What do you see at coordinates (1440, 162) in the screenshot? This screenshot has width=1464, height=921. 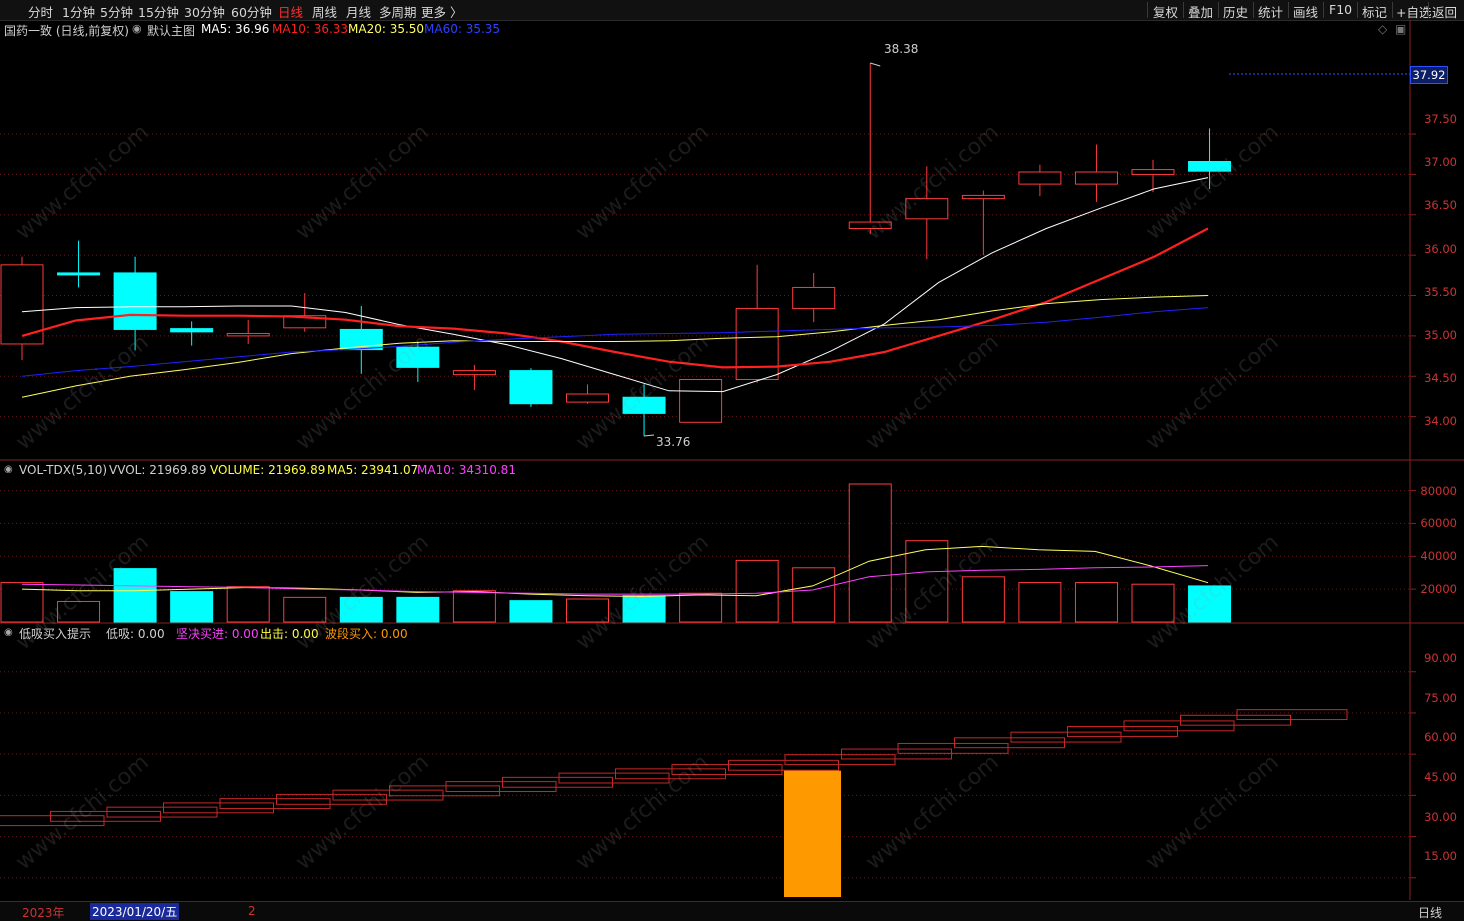 I see `y-tick: 37.00` at bounding box center [1440, 162].